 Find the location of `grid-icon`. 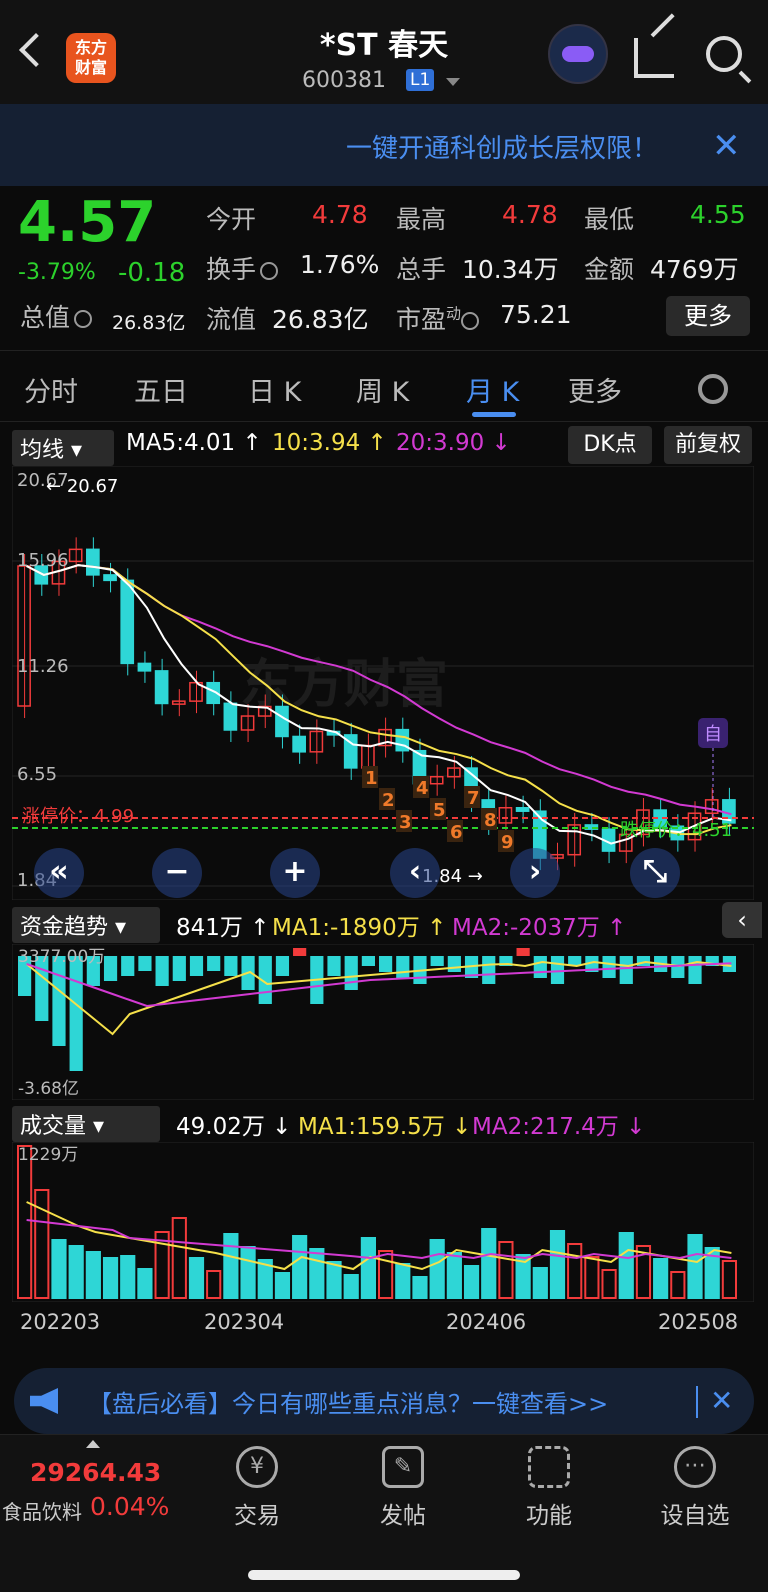

grid-icon is located at coordinates (549, 1467).